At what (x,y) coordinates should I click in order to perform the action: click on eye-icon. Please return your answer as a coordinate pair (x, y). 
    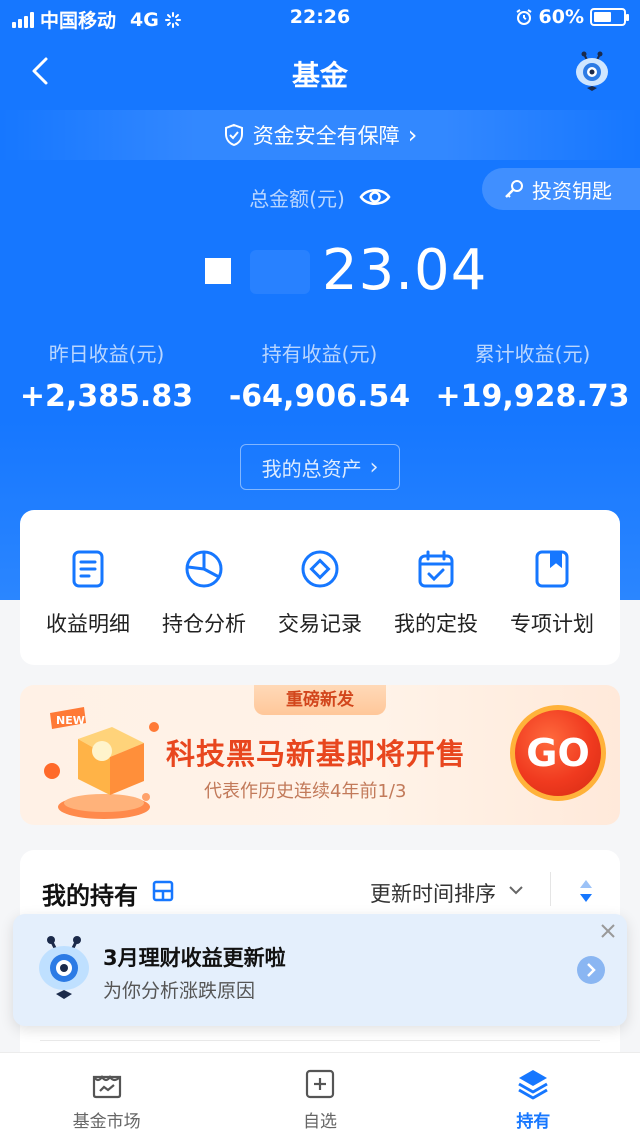
    Looking at the image, I should click on (375, 197).